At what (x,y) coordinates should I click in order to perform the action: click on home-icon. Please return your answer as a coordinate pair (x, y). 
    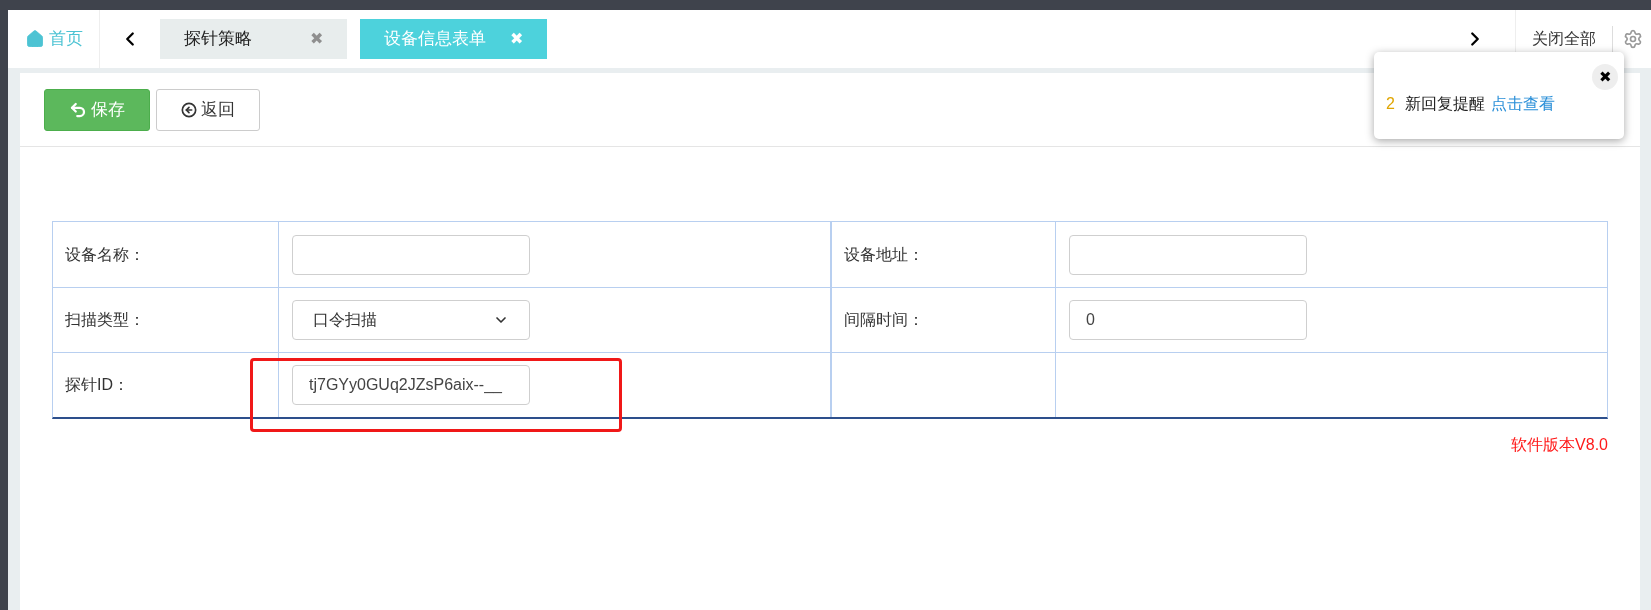
    Looking at the image, I should click on (34, 39).